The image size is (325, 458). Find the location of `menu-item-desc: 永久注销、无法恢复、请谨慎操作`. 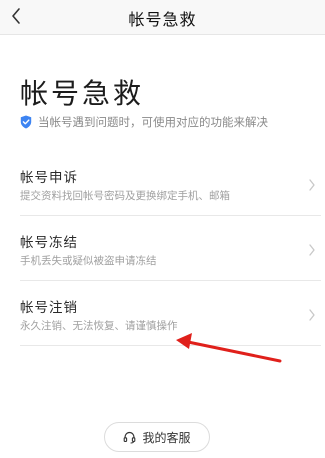

menu-item-desc: 永久注销、无法恢复、请谨慎操作 is located at coordinates (99, 326).